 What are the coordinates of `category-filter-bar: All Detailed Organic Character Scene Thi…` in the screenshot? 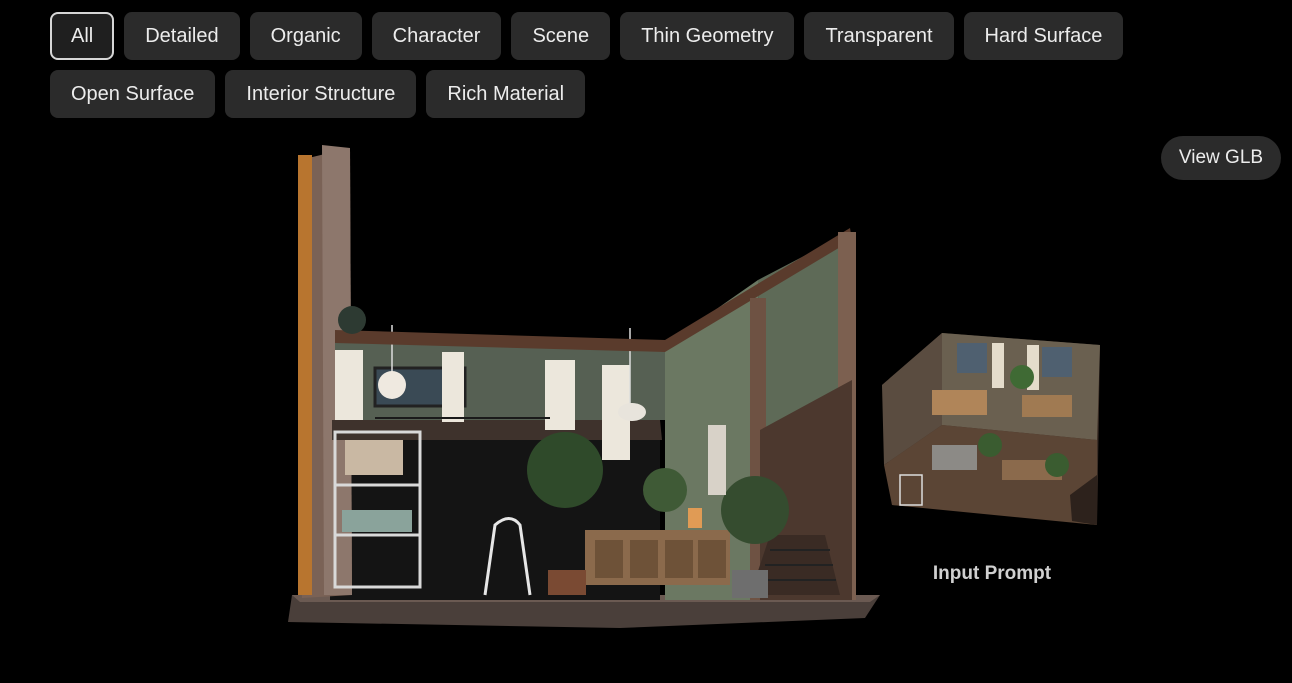 It's located at (640, 65).